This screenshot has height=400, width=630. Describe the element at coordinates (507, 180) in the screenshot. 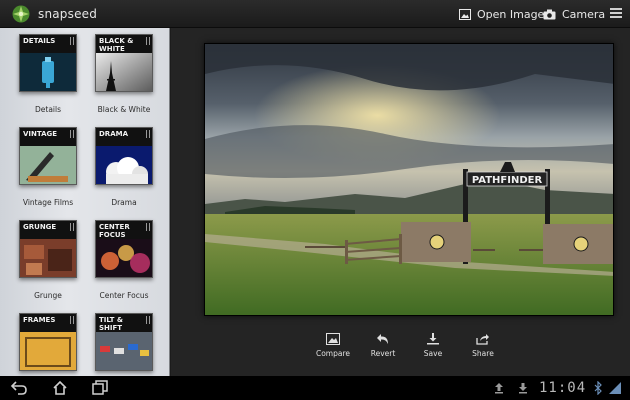

I see `gate-sign-text: PATHFINDER` at that location.